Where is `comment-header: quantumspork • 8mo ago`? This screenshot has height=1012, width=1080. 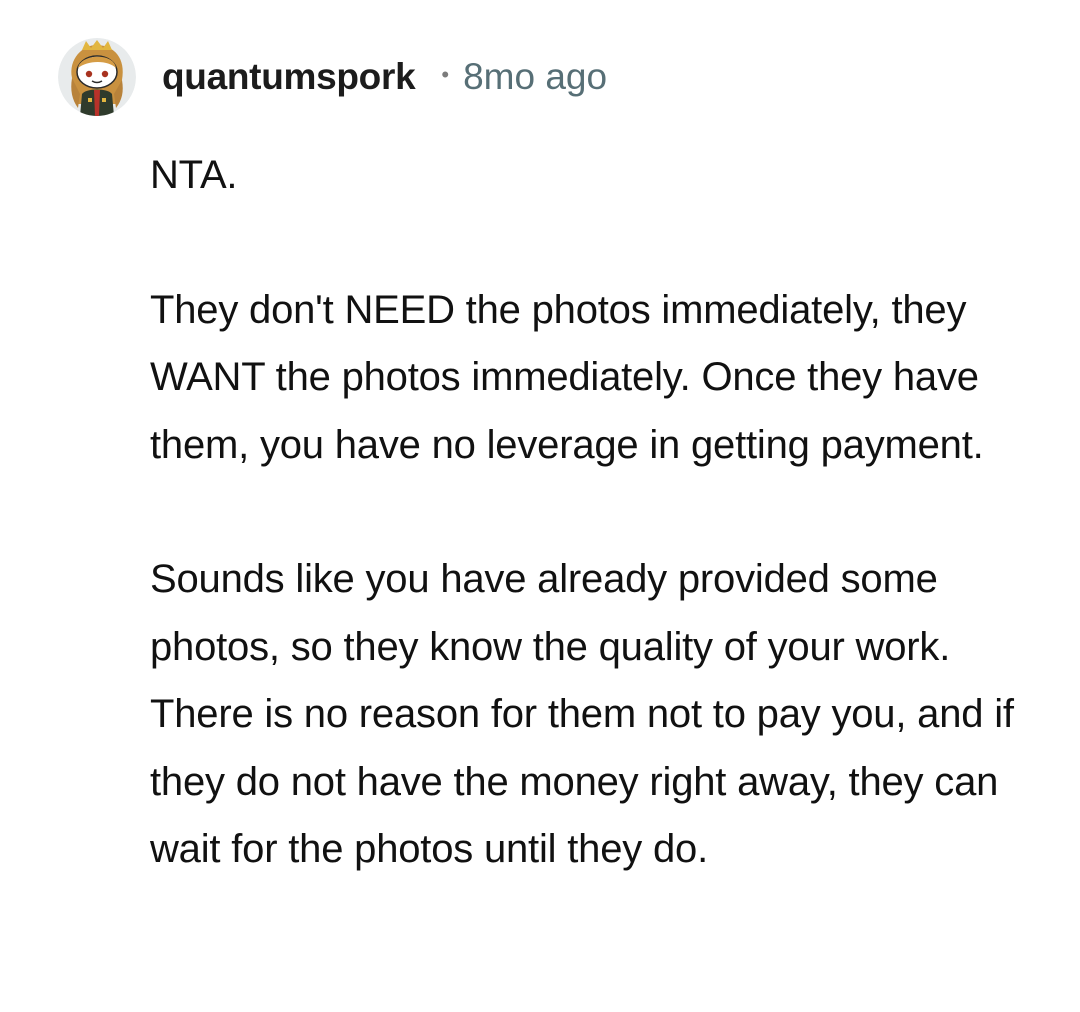 comment-header: quantumspork • 8mo ago is located at coordinates (332, 77).